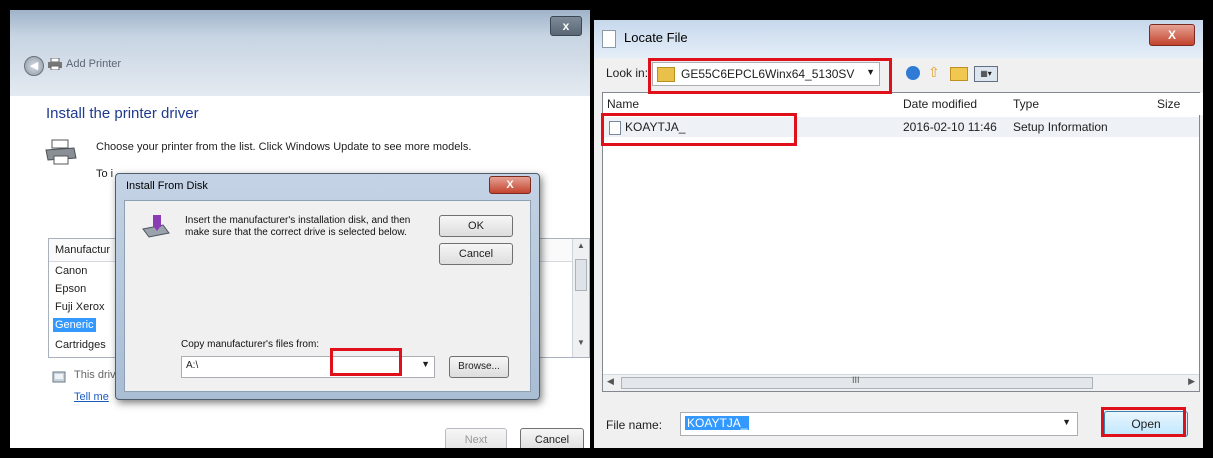  I want to click on scroll-grip: III, so click(856, 380).